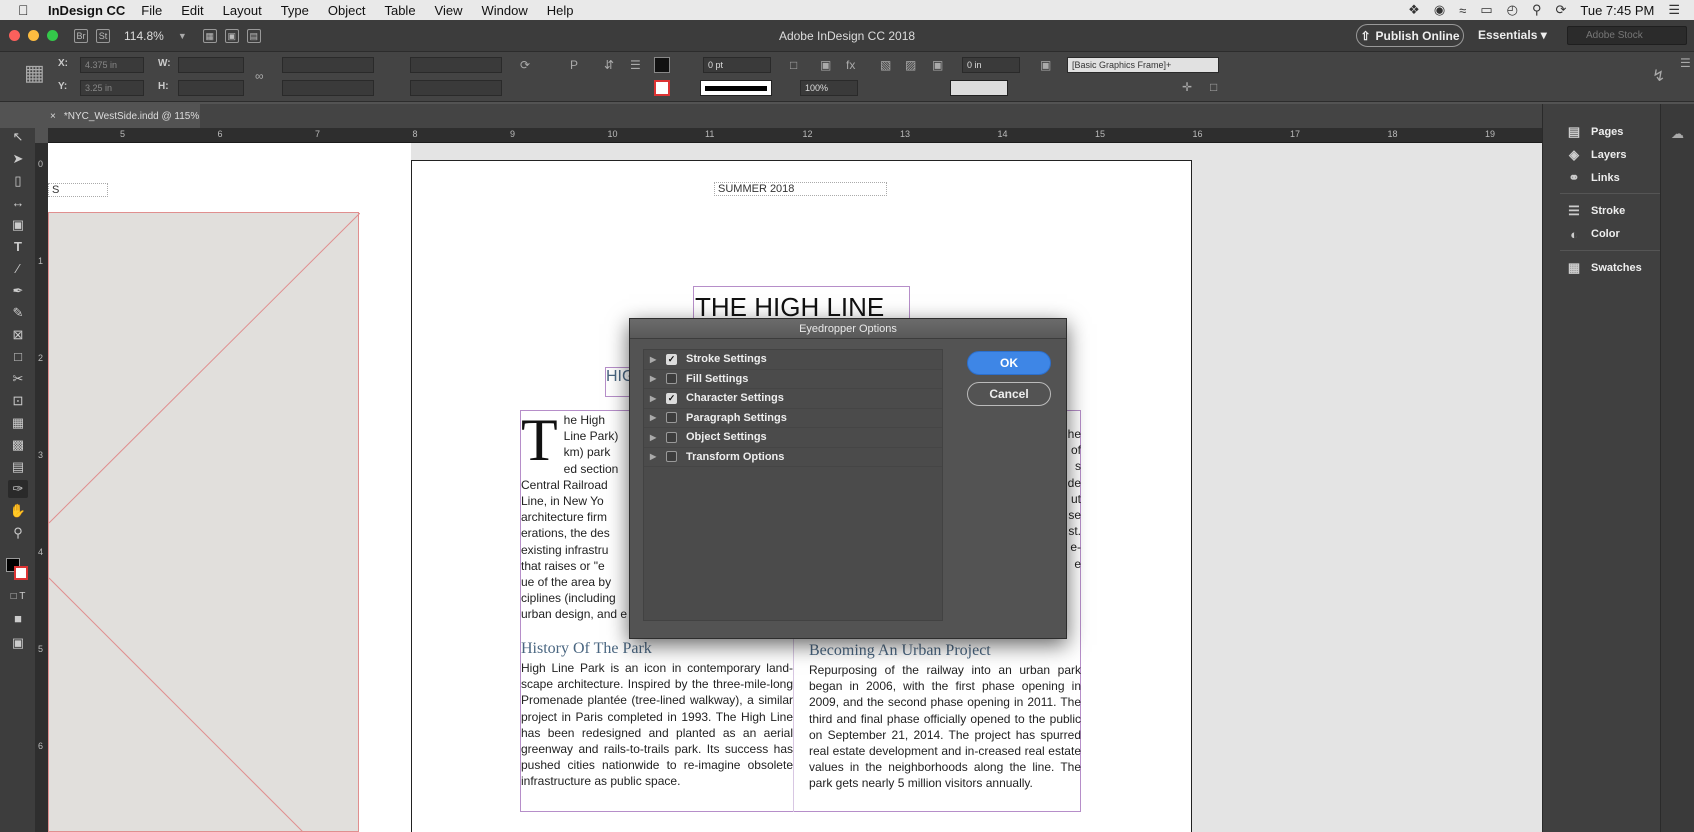  Describe the element at coordinates (347, 10) in the screenshot. I see `menu-object: Object` at that location.